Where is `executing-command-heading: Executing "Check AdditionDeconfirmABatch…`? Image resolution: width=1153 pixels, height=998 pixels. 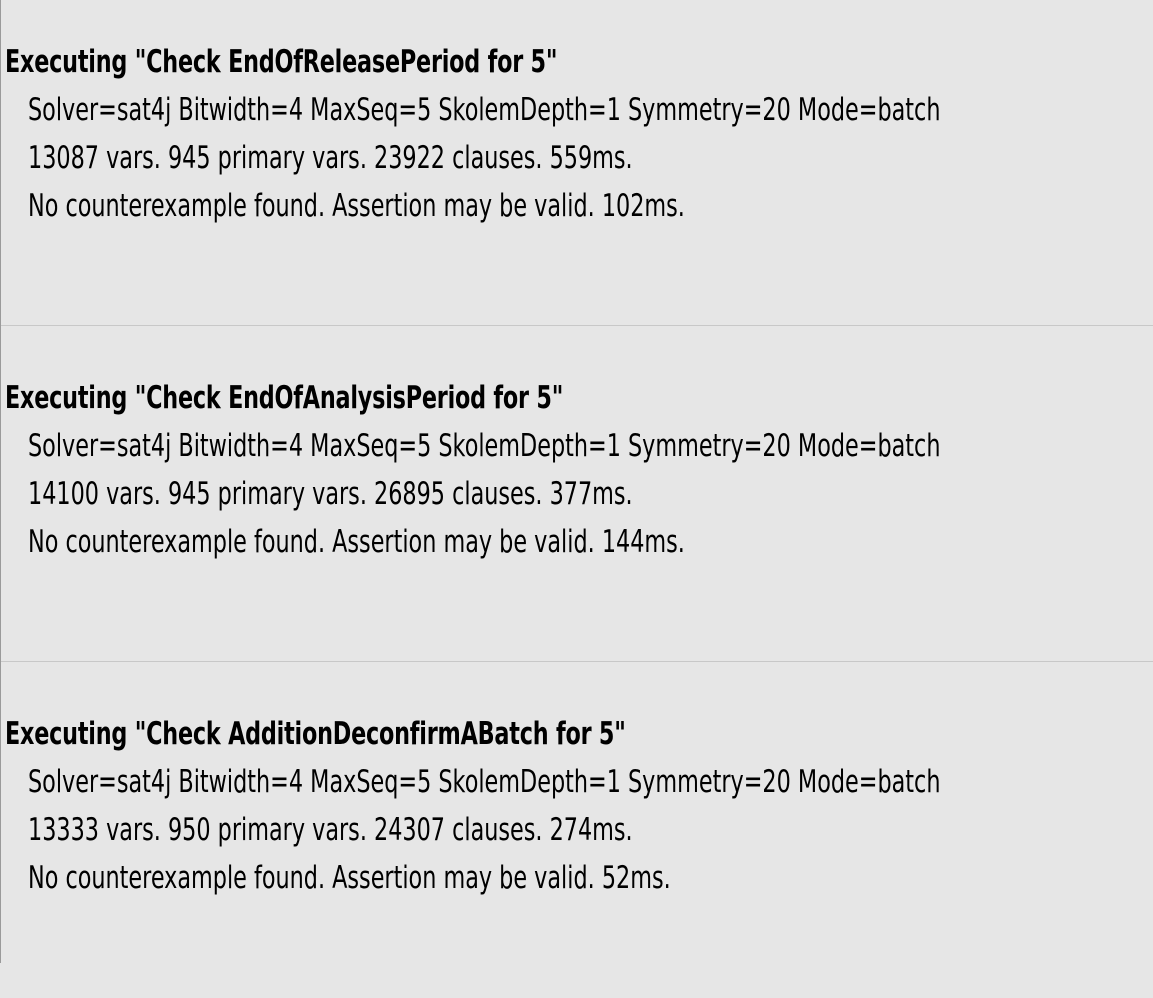
executing-command-heading: Executing "Check AdditionDeconfirmABatch… is located at coordinates (315, 734).